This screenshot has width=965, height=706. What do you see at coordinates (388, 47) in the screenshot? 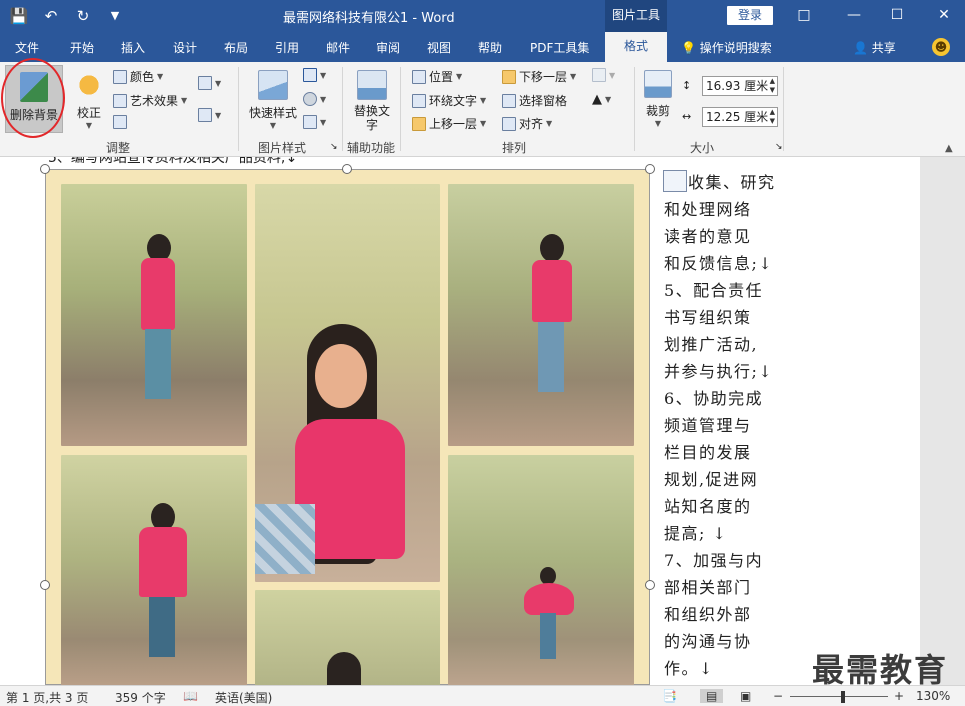
I see `tab-review: 审阅` at bounding box center [388, 47].